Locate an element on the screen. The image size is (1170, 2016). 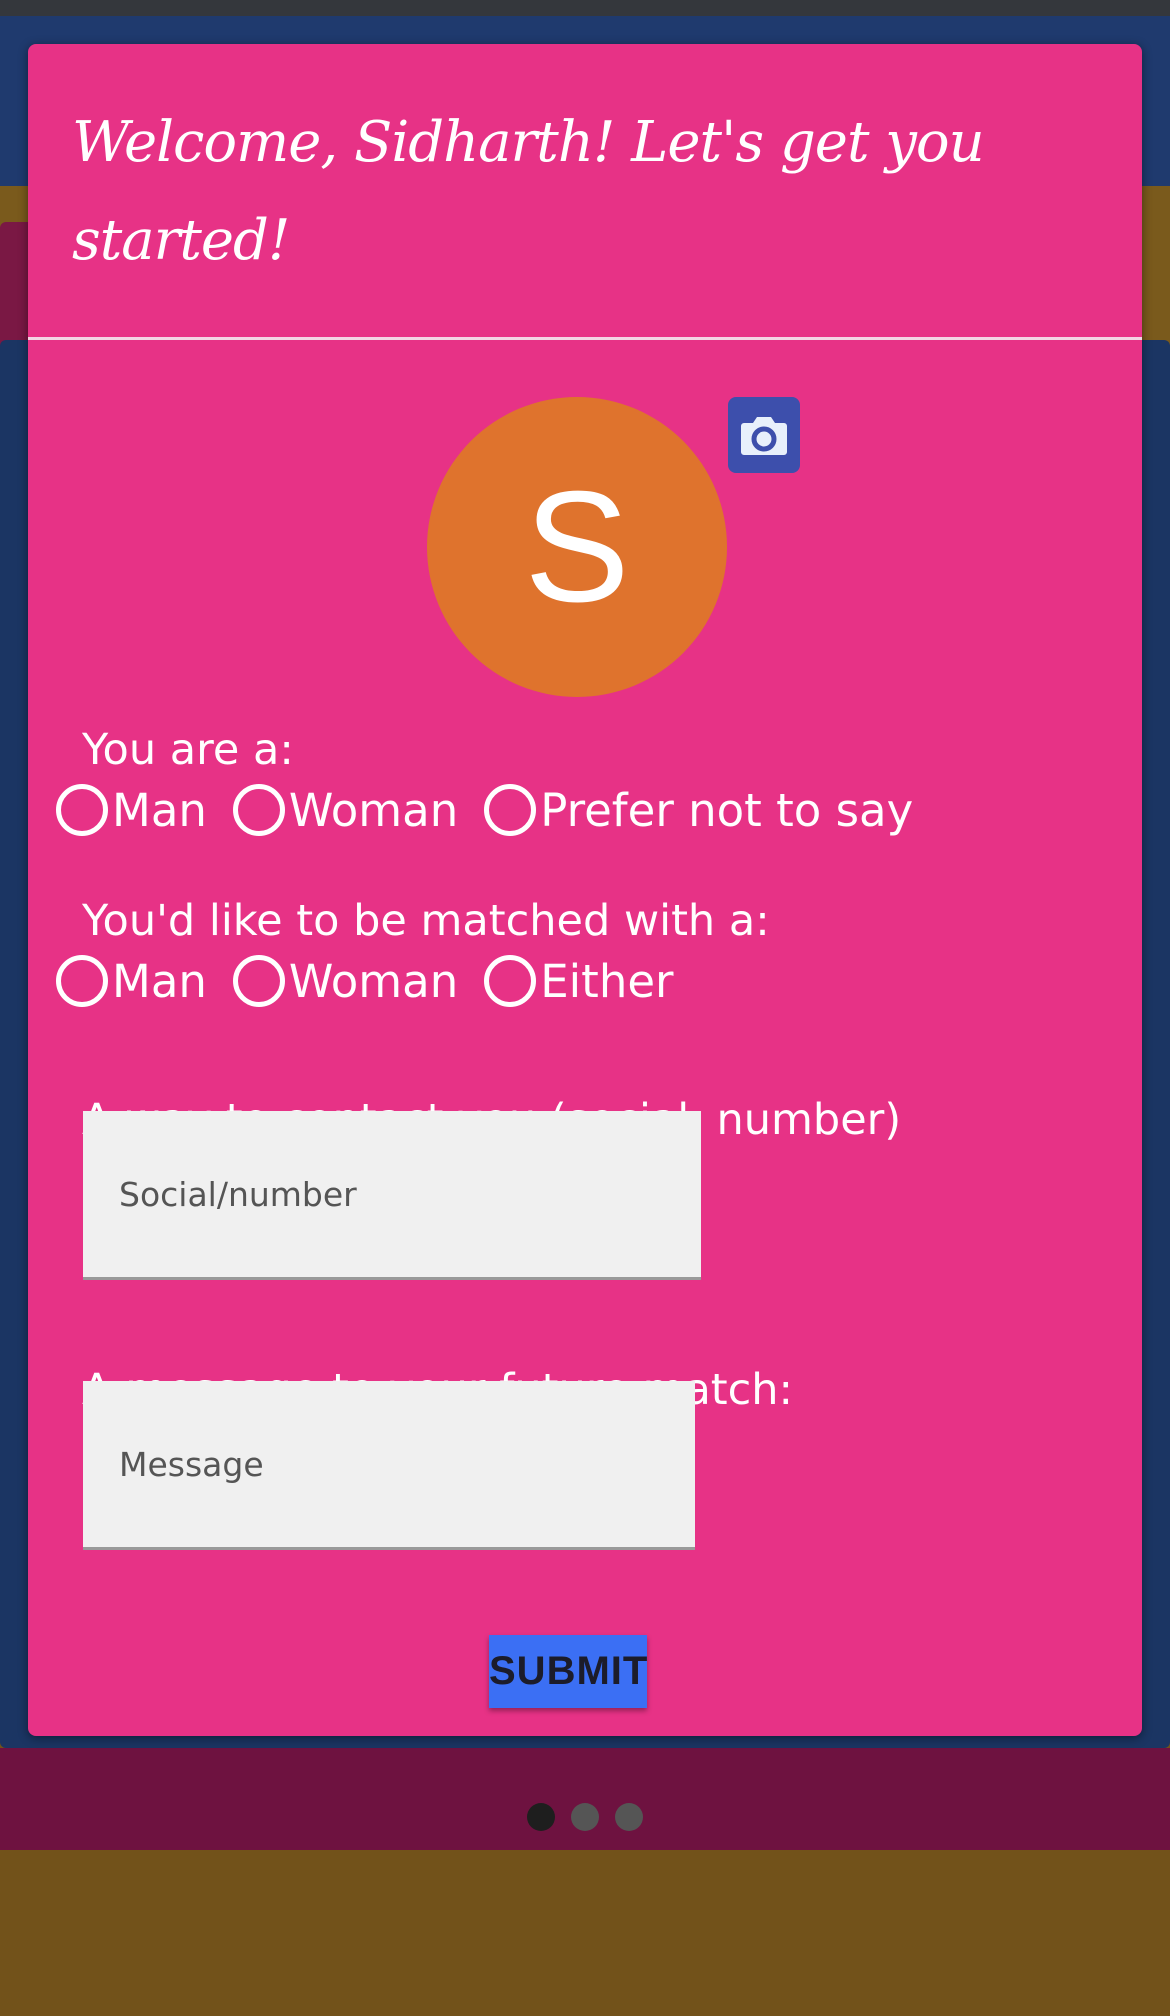
pager-bar is located at coordinates (585, 1799).